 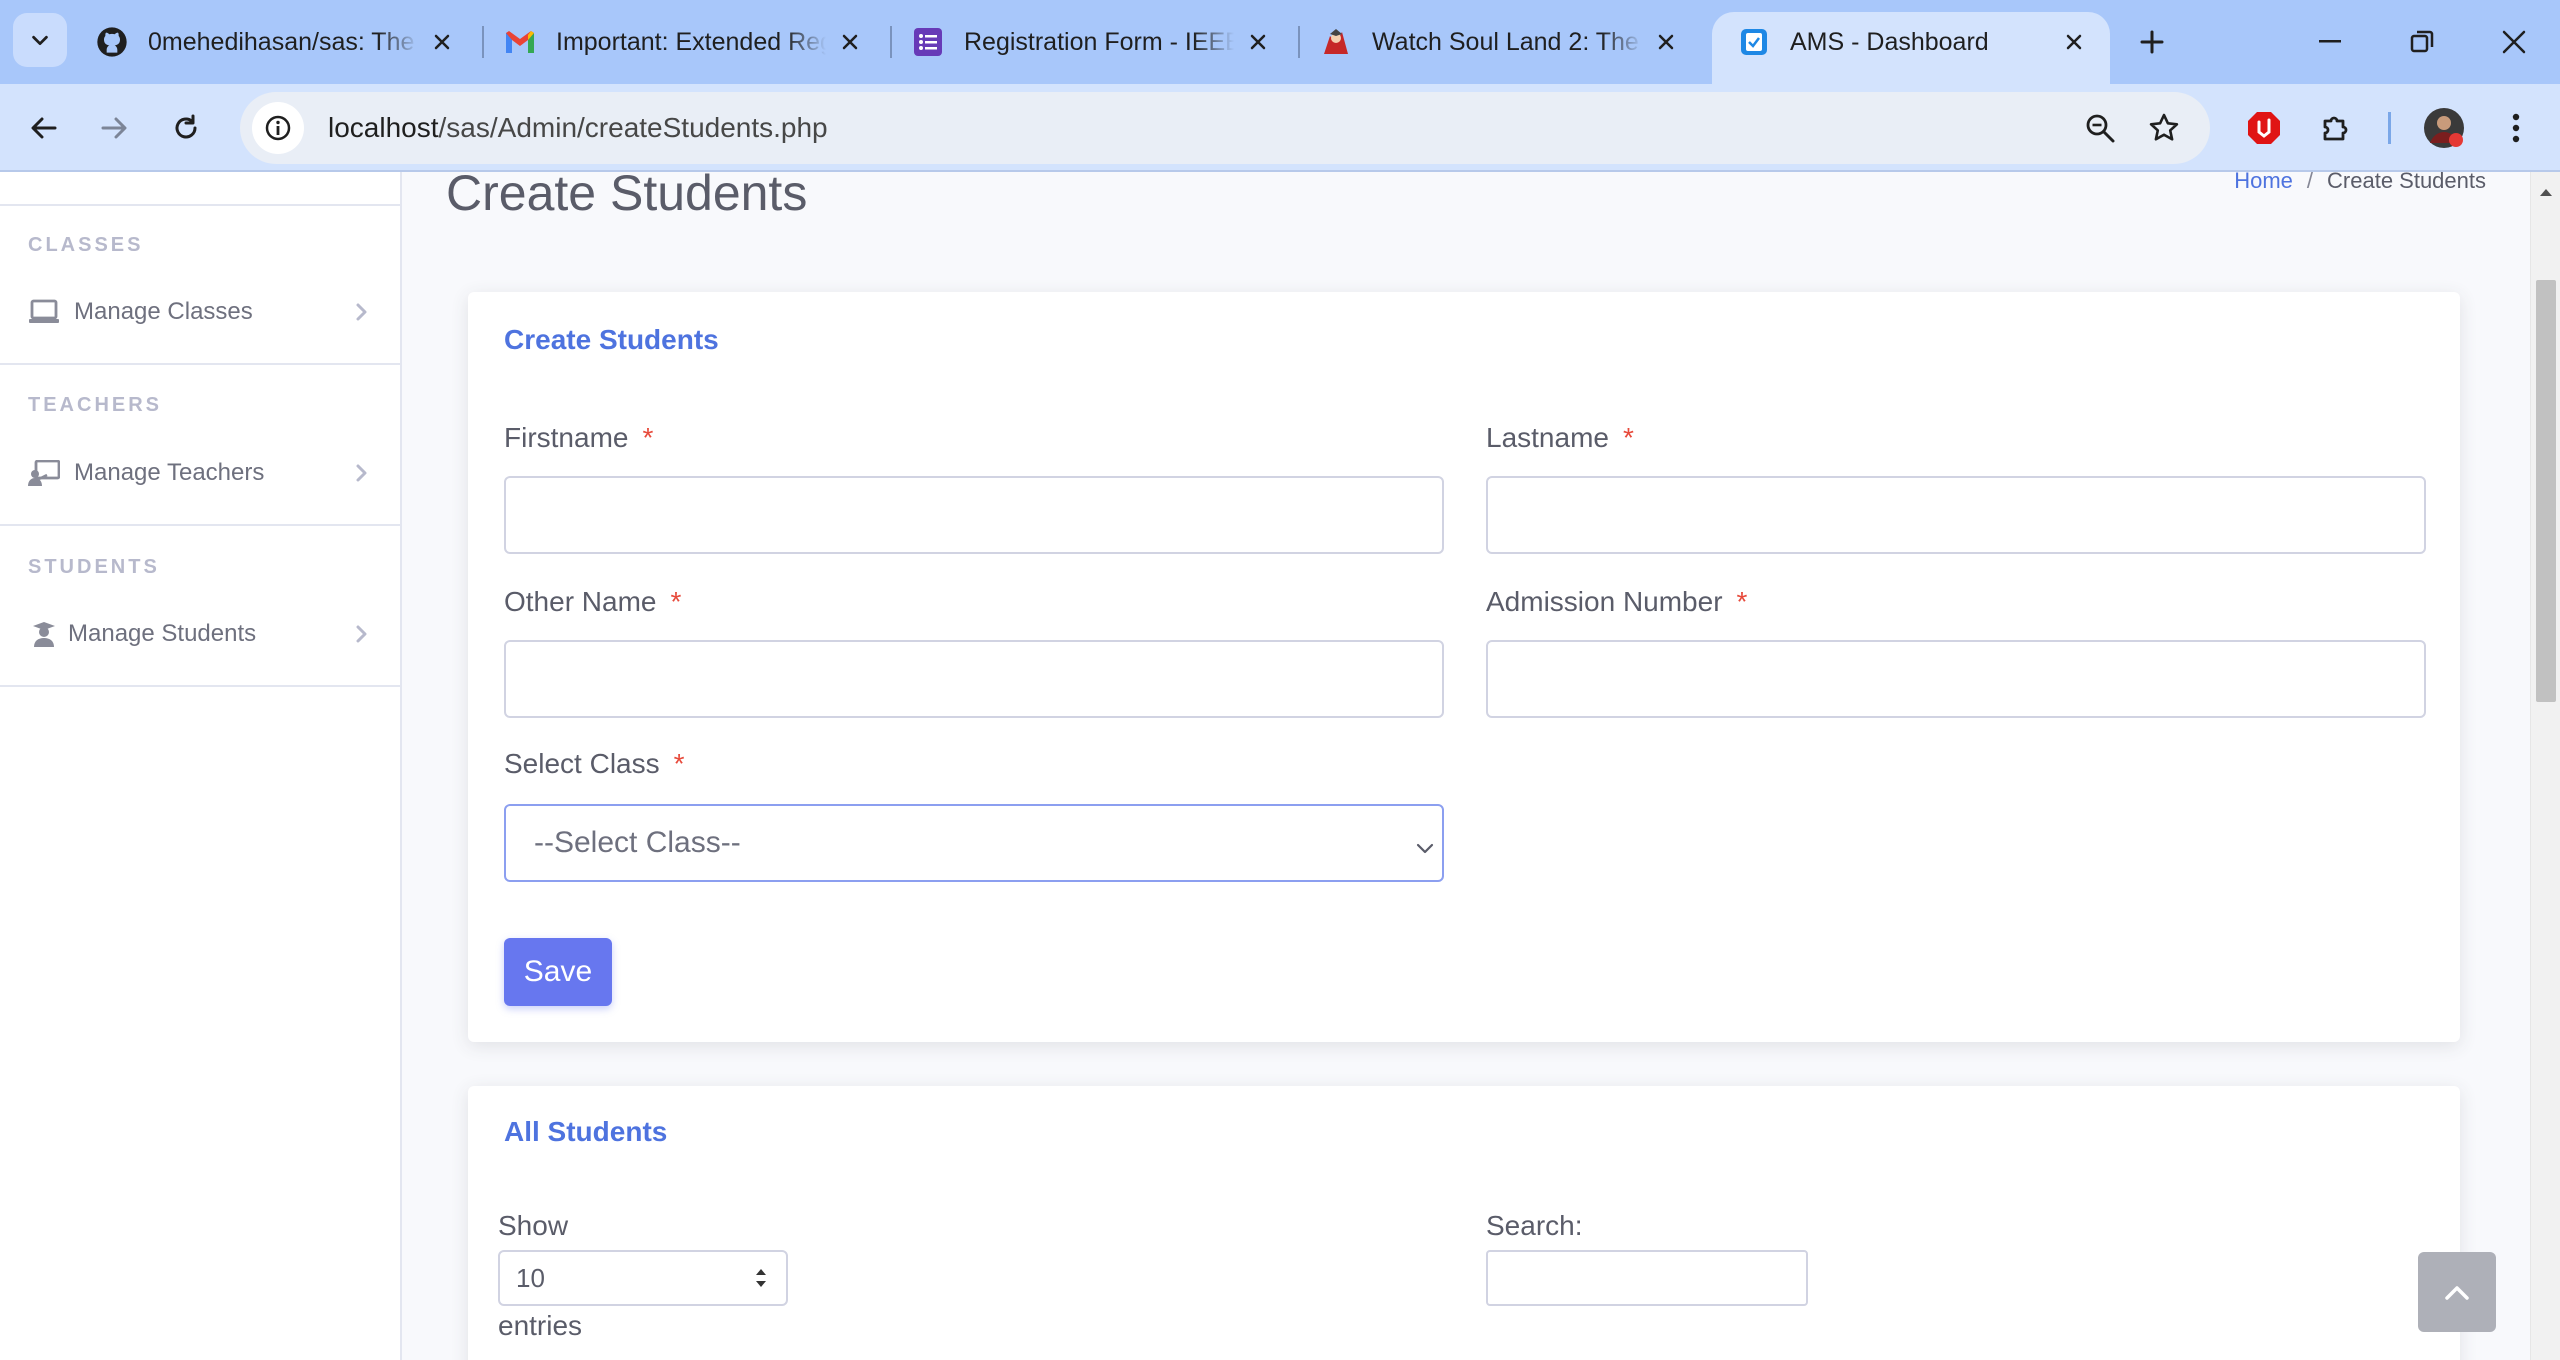 I want to click on url-text: localhost/sas/Admin/createStudents.php, so click(x=578, y=128).